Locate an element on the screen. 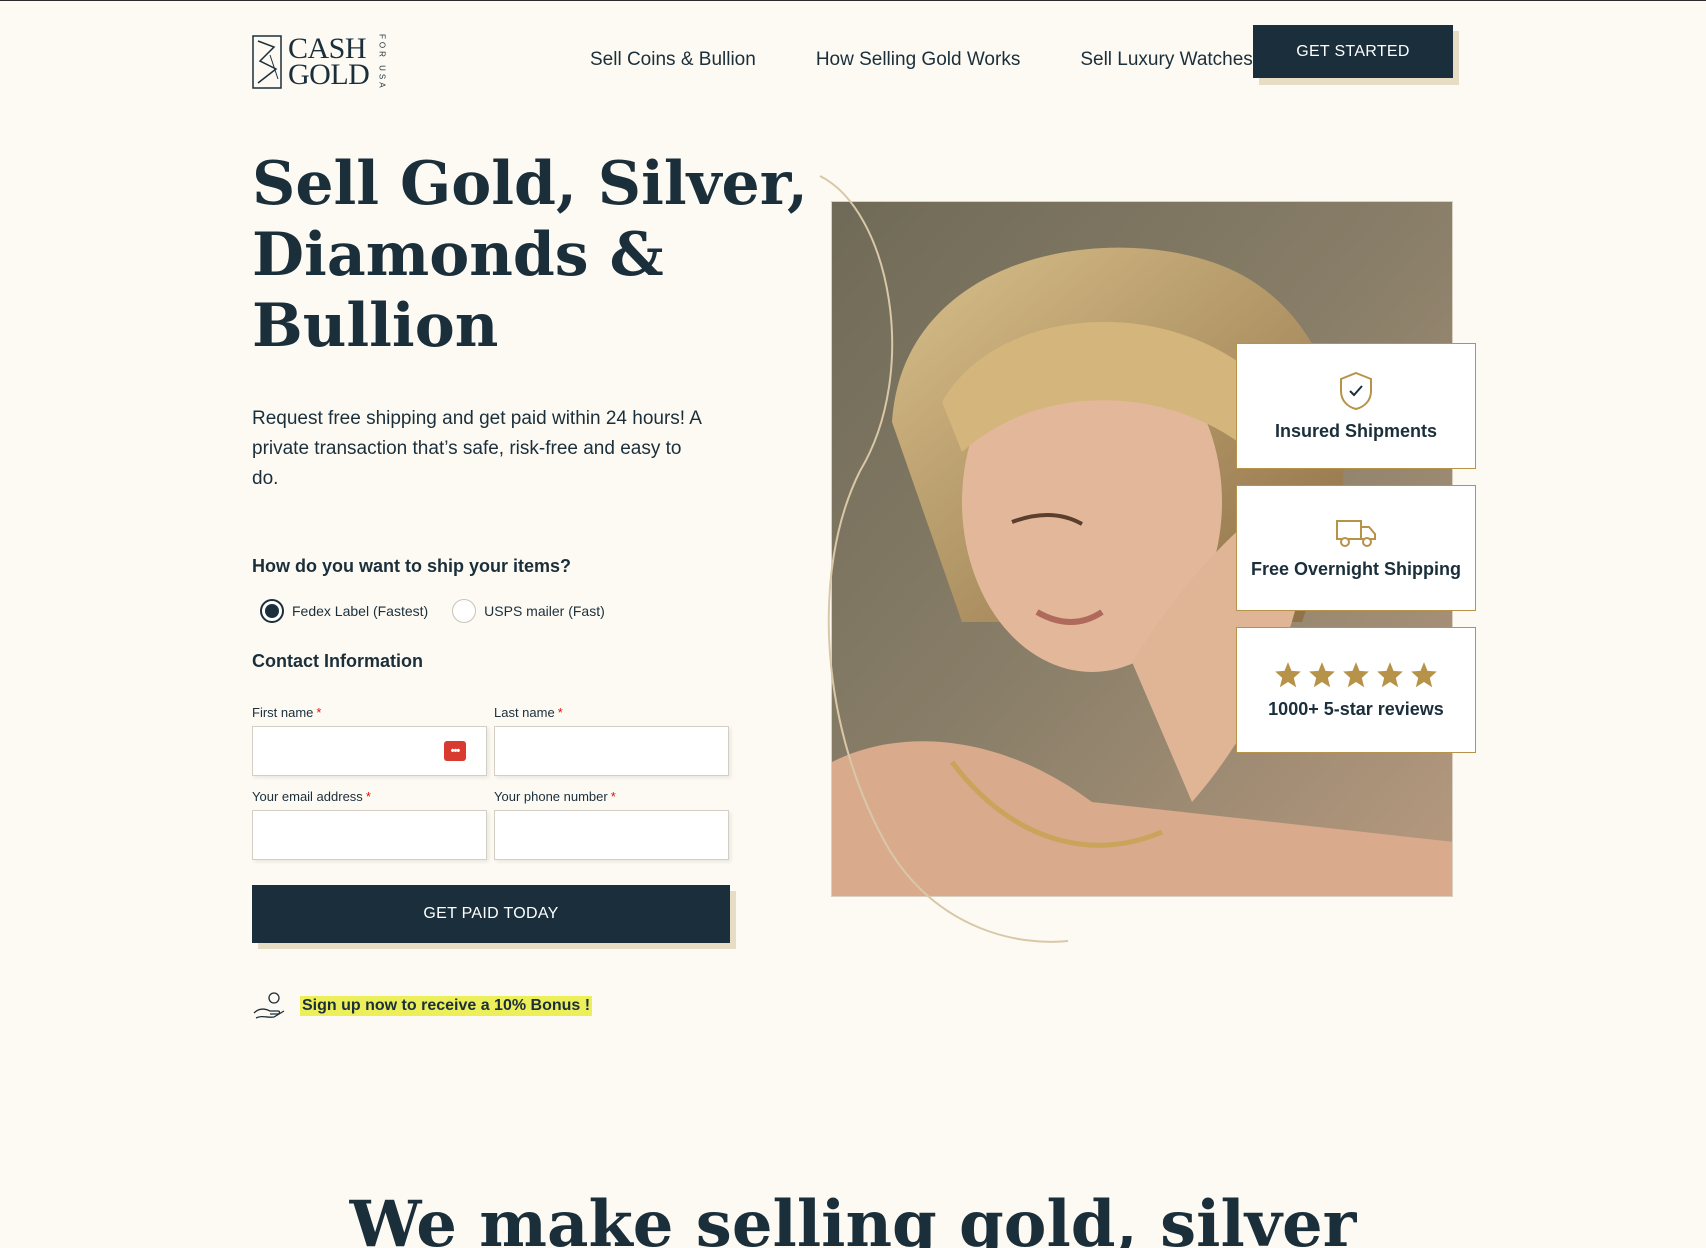 The height and width of the screenshot is (1248, 1706). radio-fedex: Fedex Label (Fastest) is located at coordinates (344, 611).